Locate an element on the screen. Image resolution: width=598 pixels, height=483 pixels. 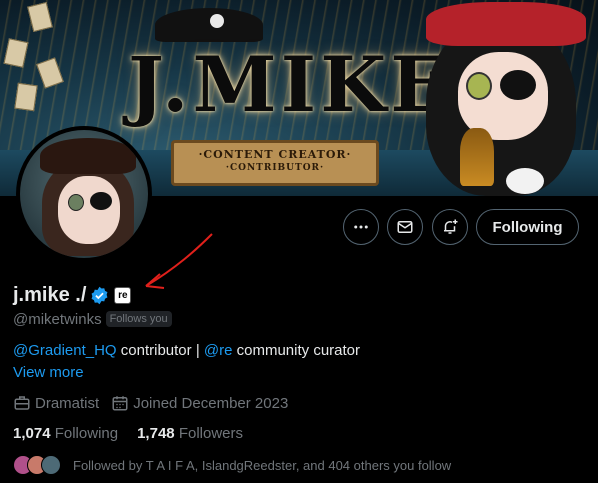
view-more-link: View more is located at coordinates (48, 372).